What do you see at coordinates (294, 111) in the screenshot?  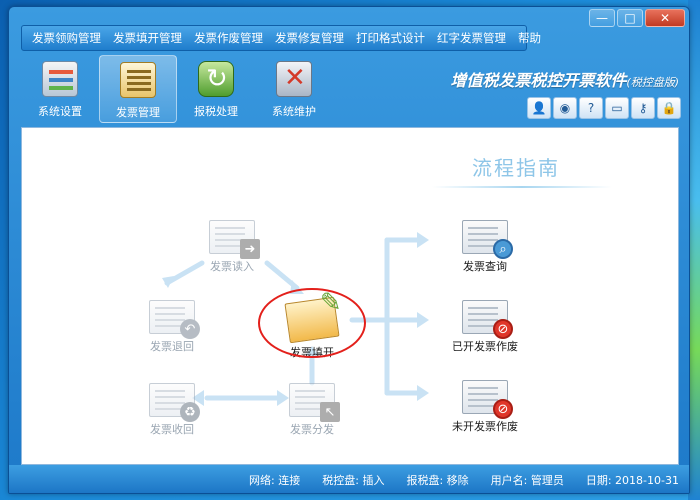 I see `toolbar-label: 系统维护` at bounding box center [294, 111].